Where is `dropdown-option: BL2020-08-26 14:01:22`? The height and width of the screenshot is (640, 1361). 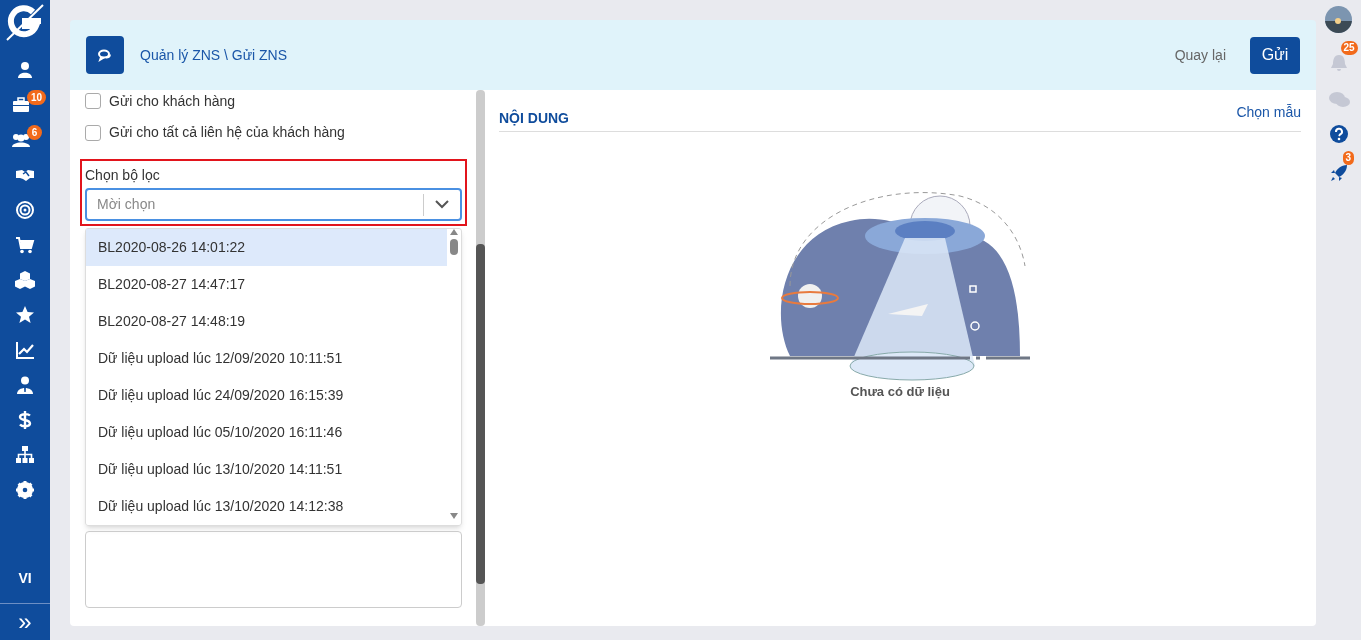
dropdown-option: BL2020-08-26 14:01:22 is located at coordinates (266, 247).